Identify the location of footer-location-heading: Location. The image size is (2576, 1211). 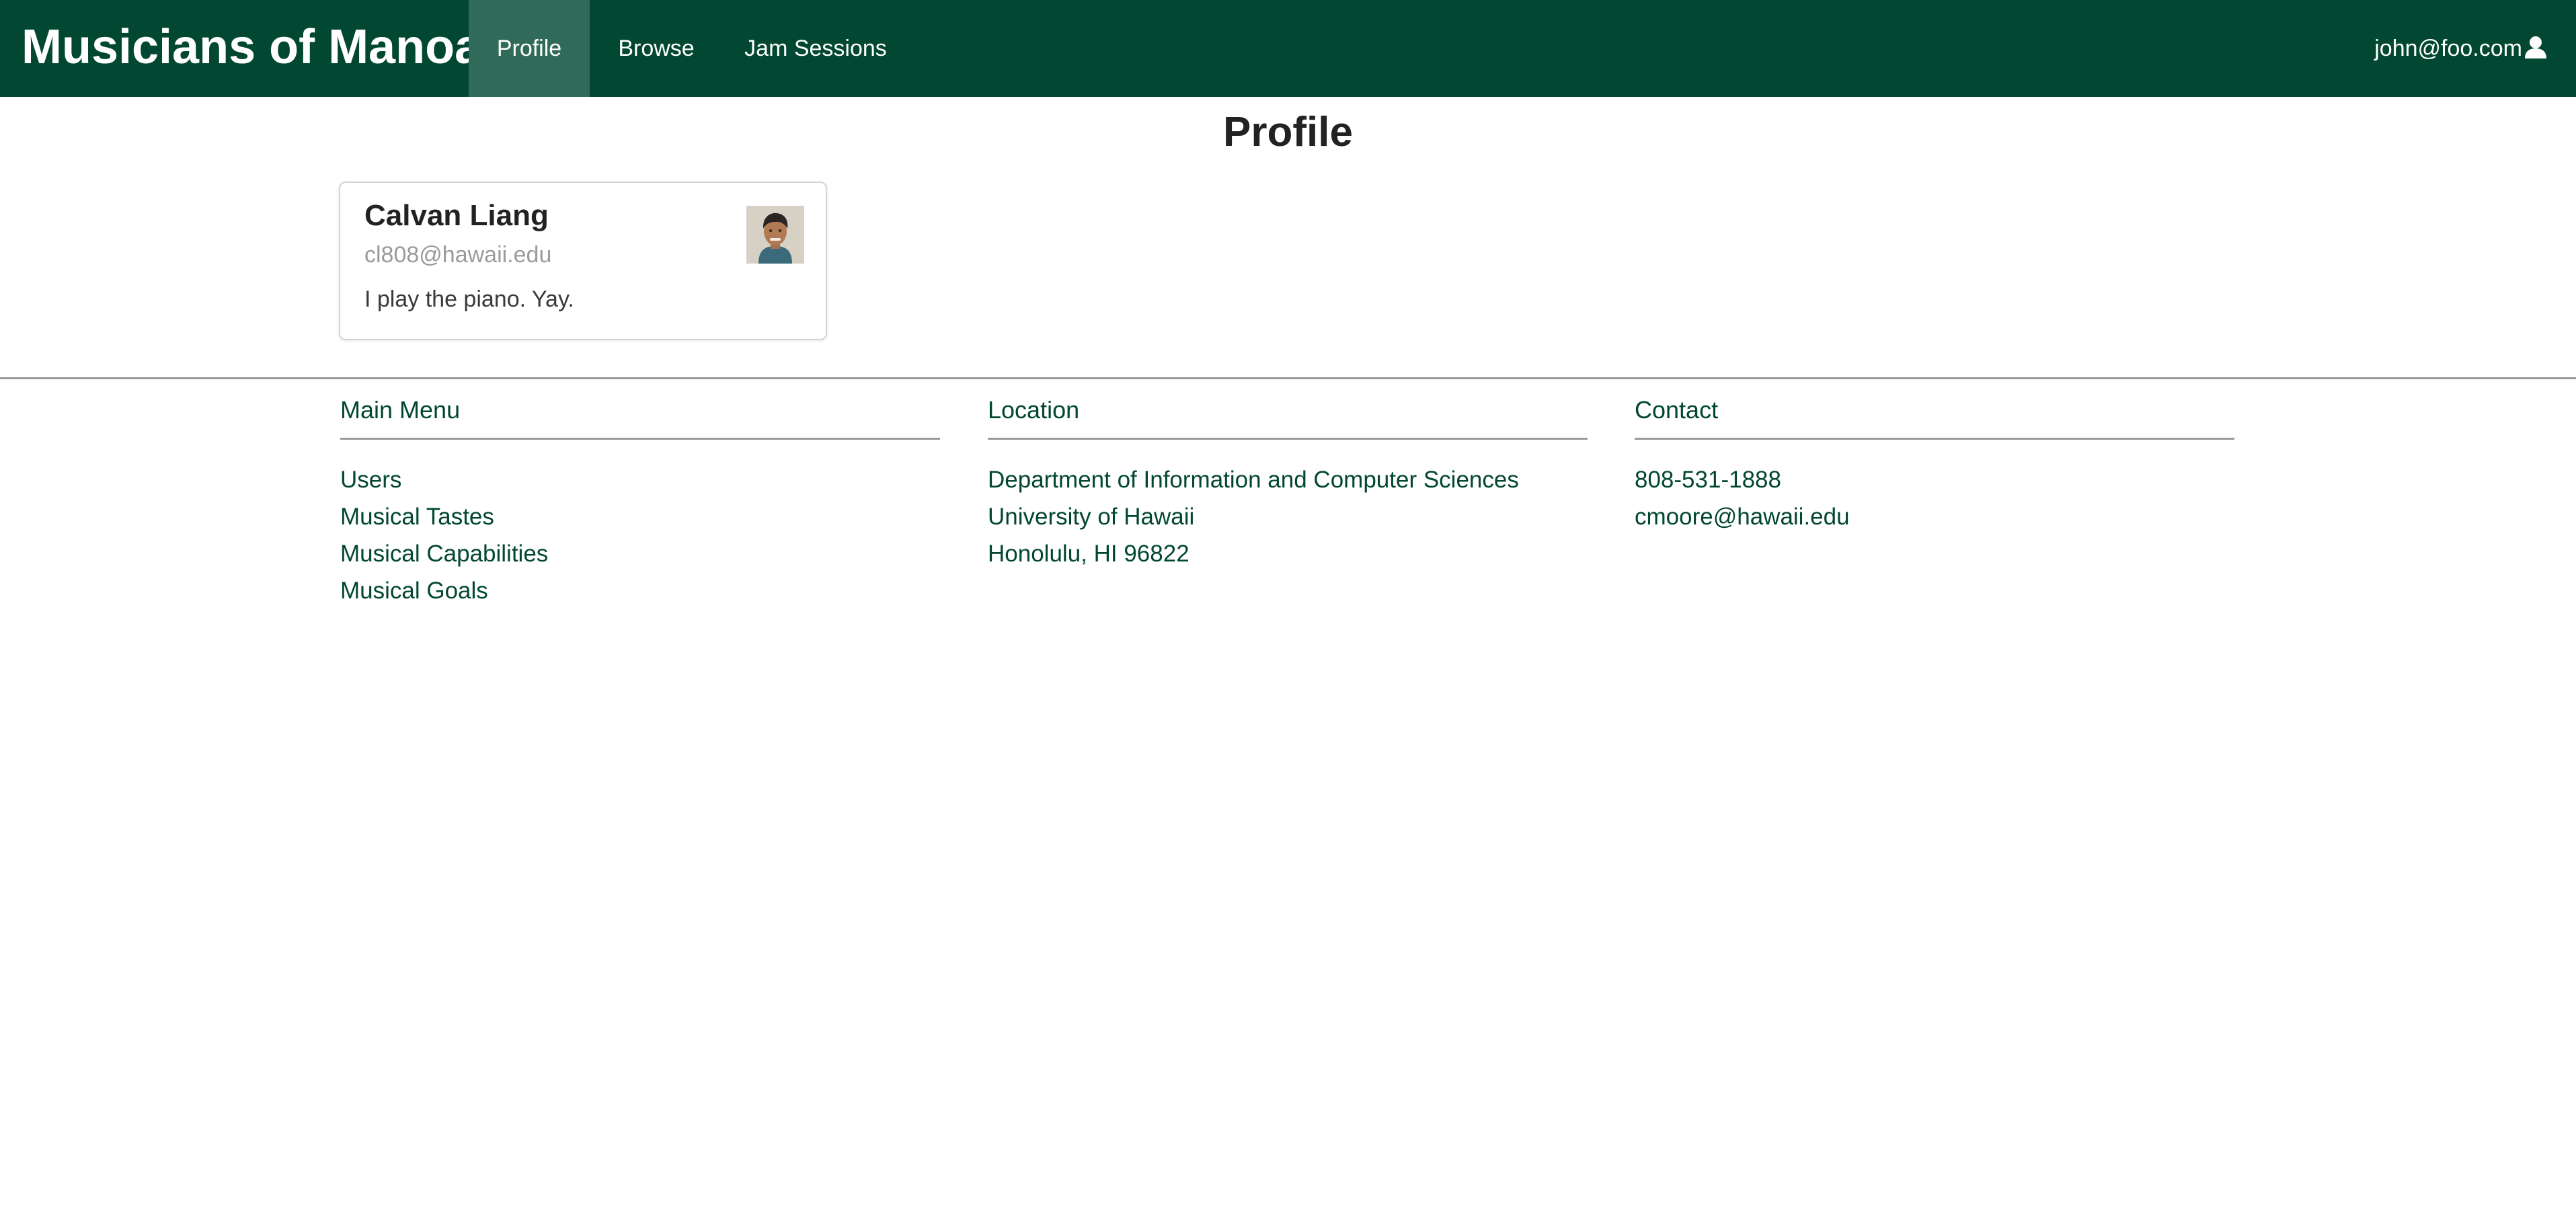
(1034, 410).